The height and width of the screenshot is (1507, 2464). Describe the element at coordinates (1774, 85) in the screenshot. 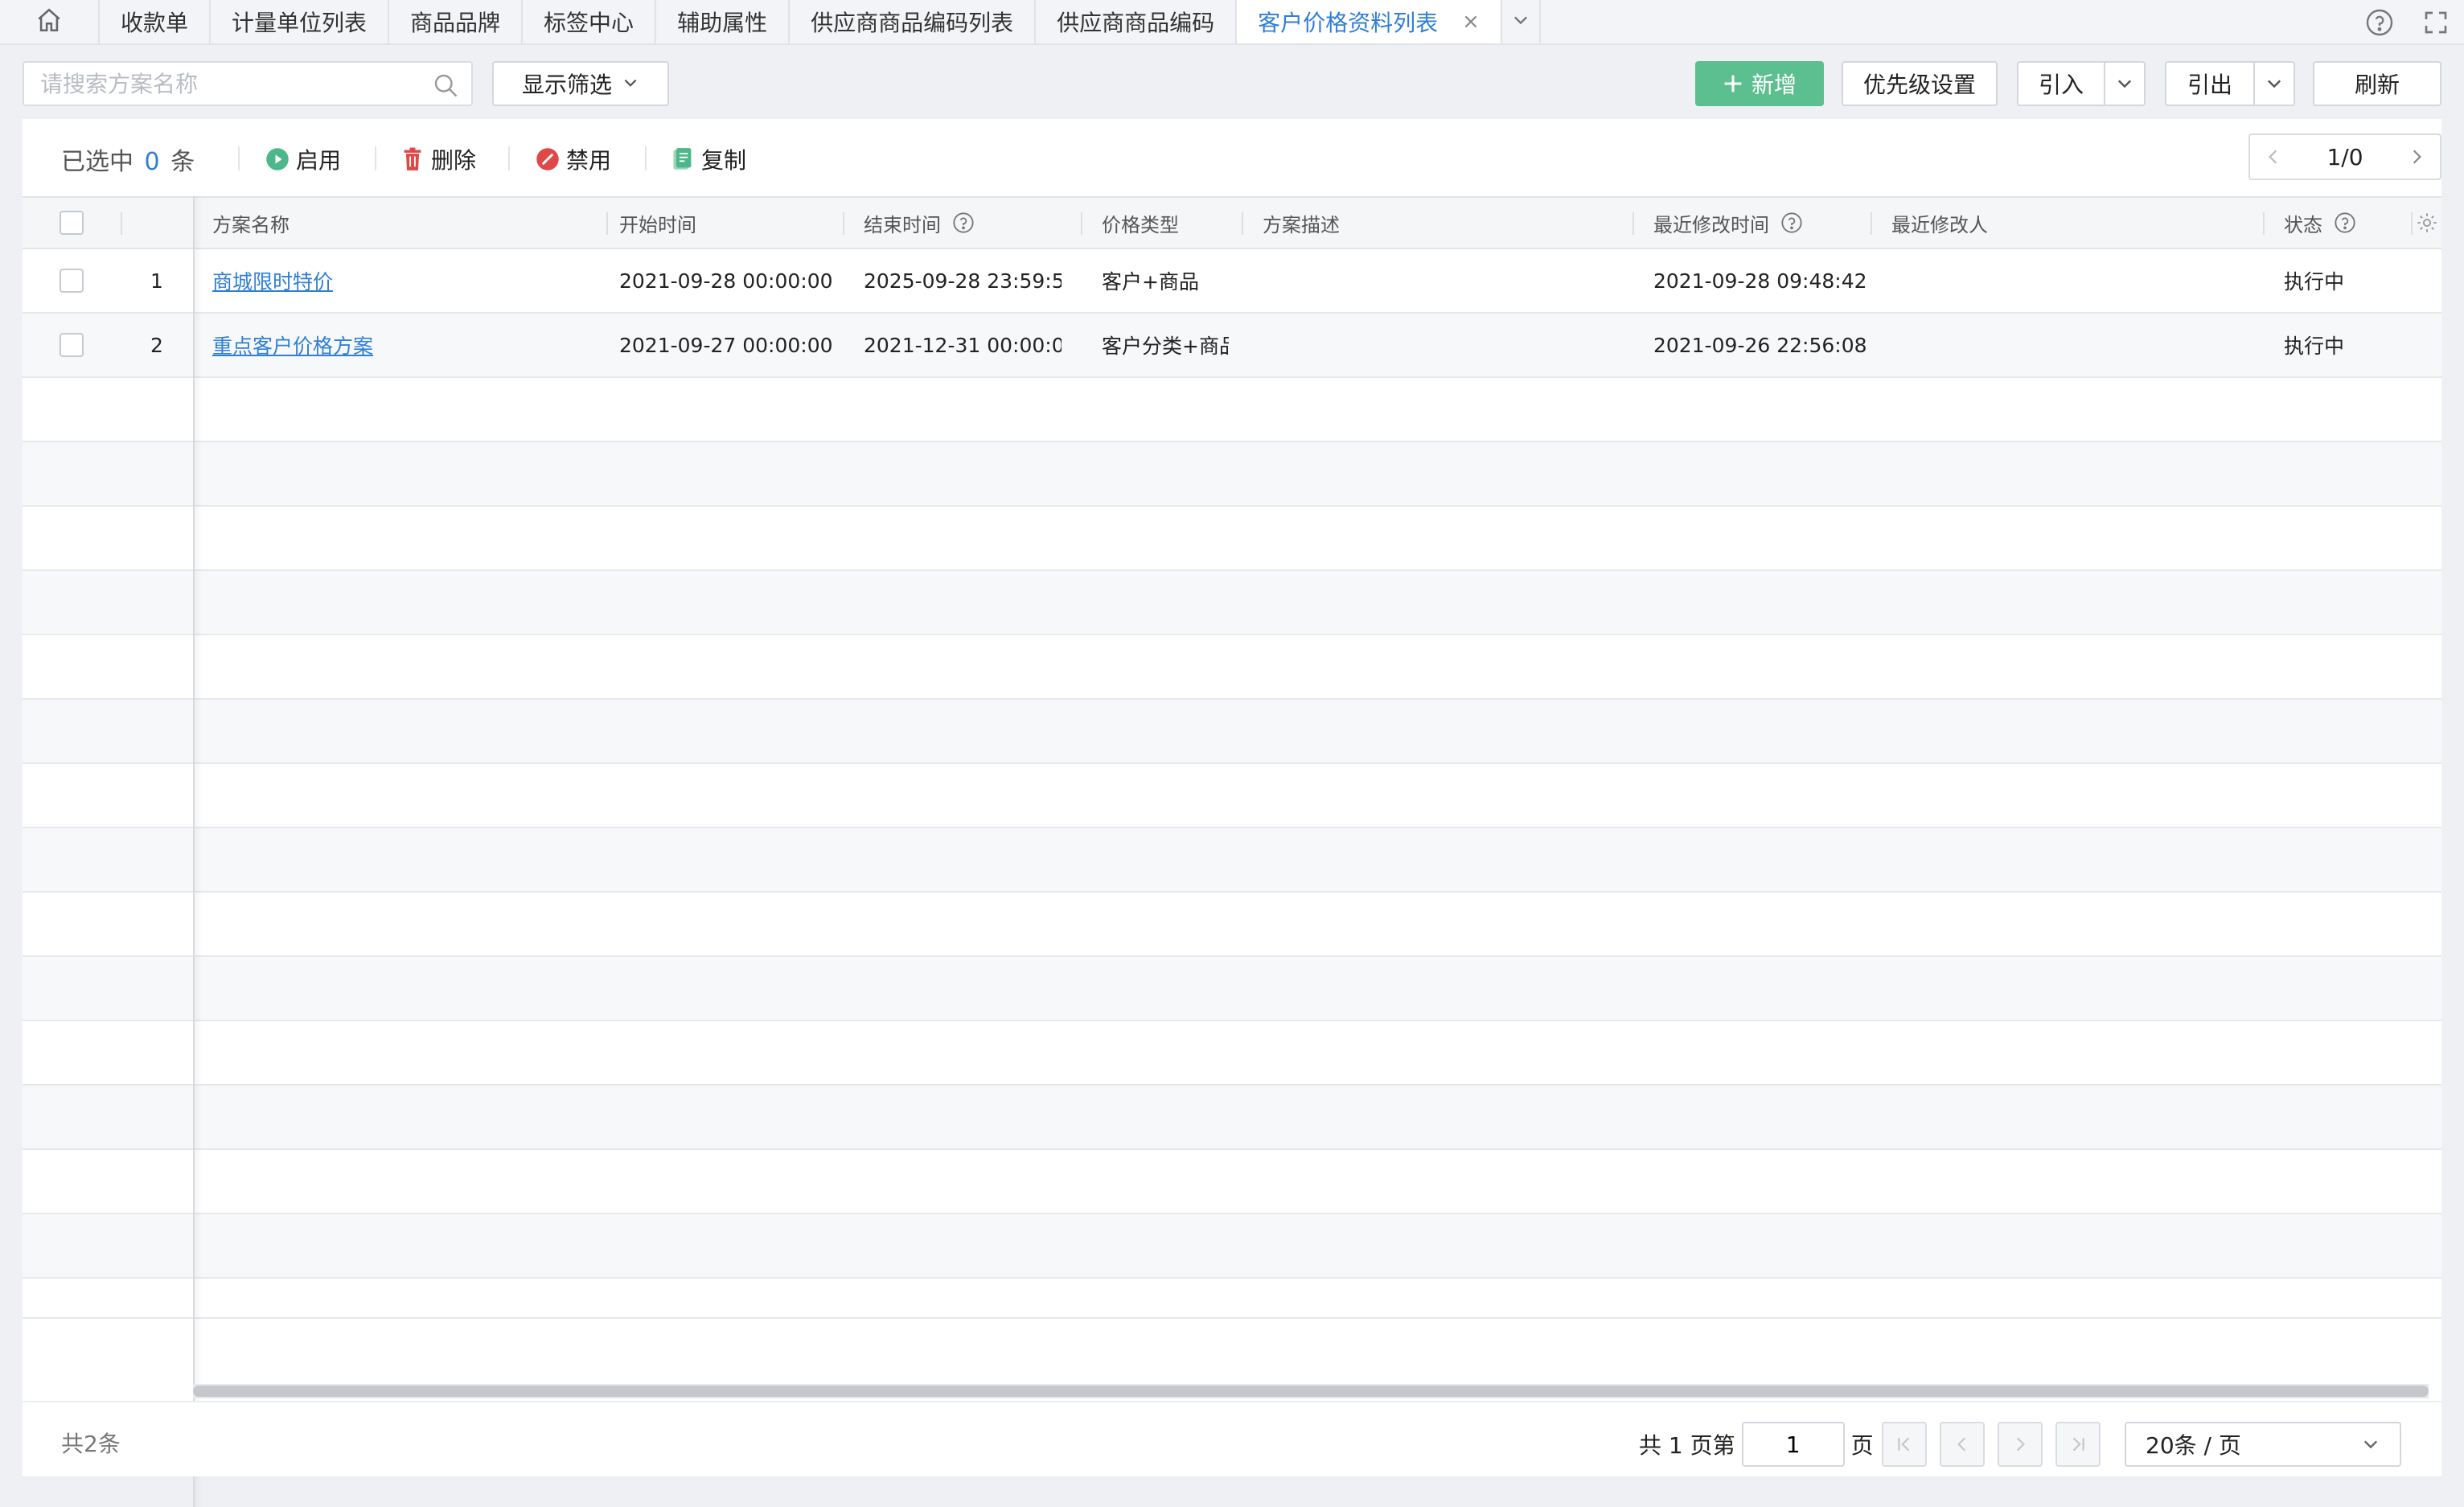

I see `add-button-label: 新增` at that location.